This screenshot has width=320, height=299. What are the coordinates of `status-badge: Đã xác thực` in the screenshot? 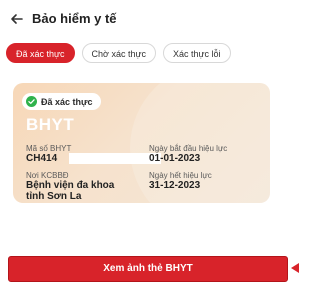 It's located at (61, 101).